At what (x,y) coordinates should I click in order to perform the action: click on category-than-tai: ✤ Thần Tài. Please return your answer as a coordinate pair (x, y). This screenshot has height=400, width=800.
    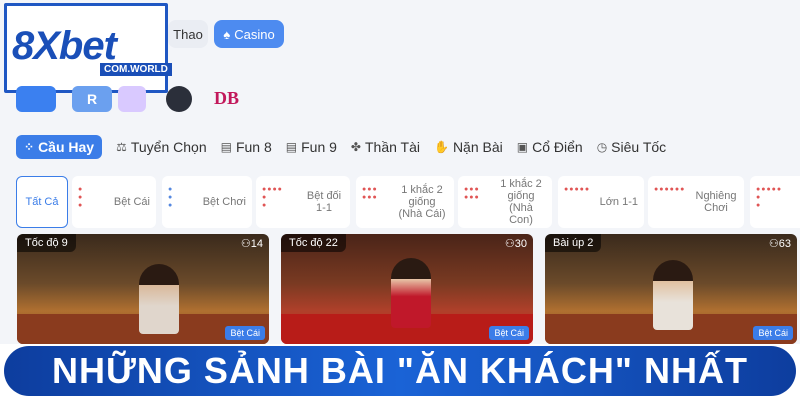
    Looking at the image, I should click on (385, 147).